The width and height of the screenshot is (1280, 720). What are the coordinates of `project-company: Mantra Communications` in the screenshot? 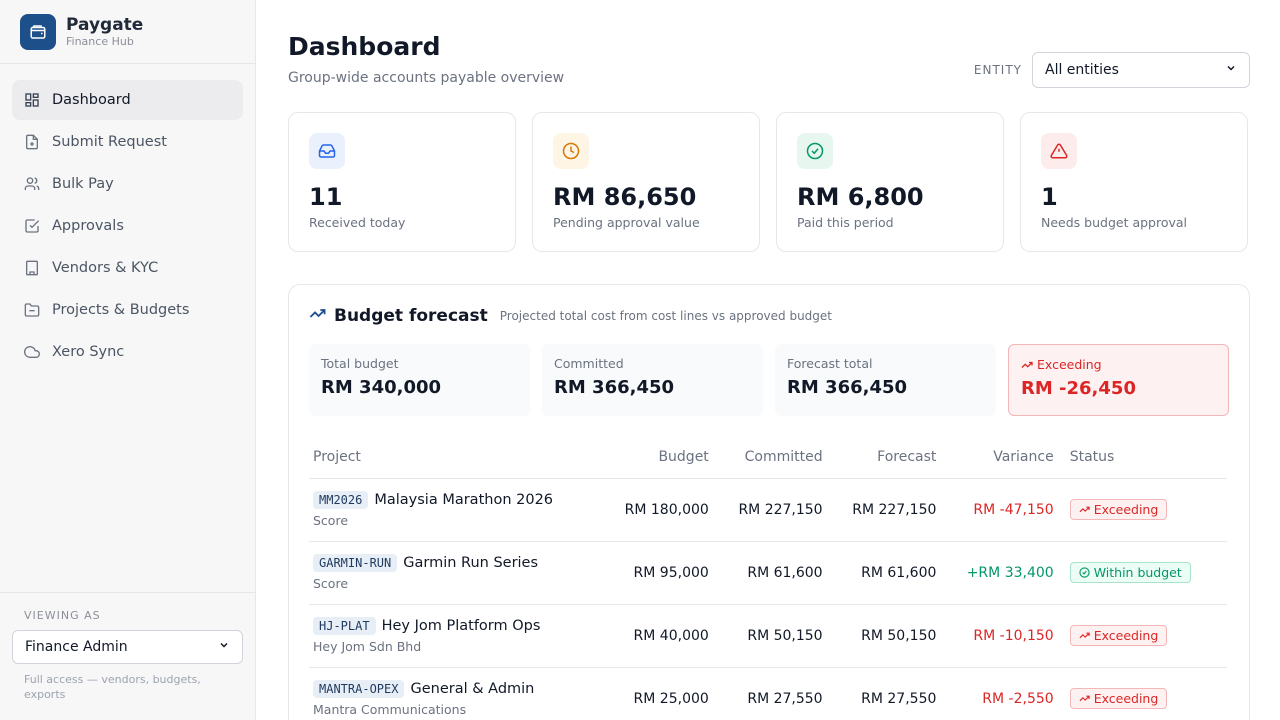 It's located at (390, 709).